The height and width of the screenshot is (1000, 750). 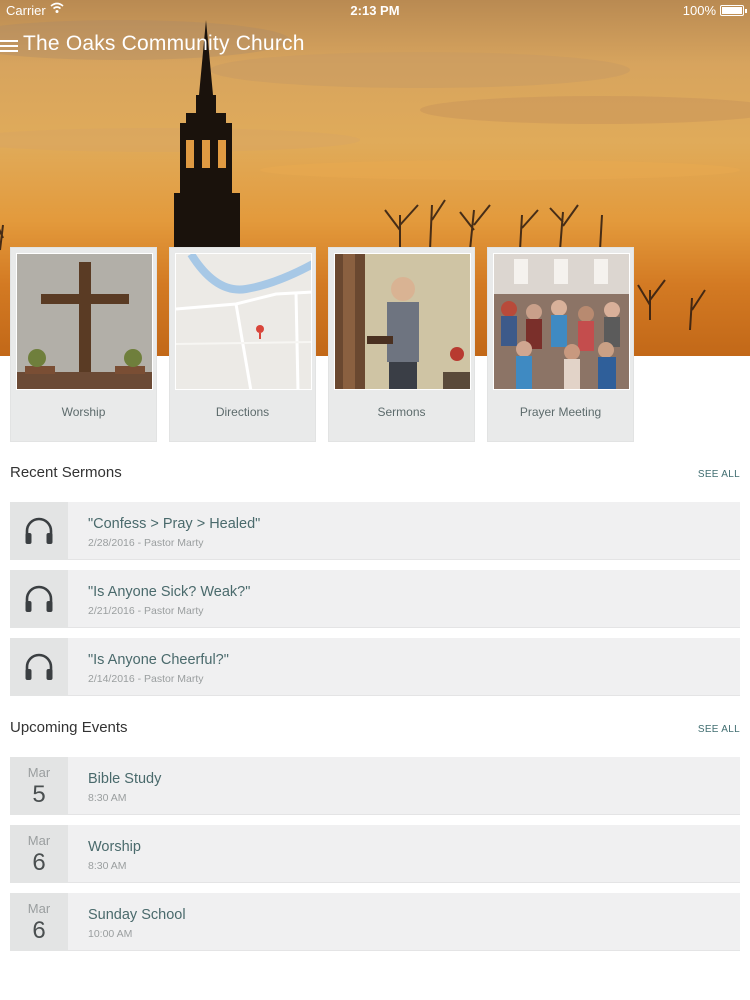 I want to click on recent-sermons-header: Recent Sermons SEE ALL, so click(x=375, y=475).